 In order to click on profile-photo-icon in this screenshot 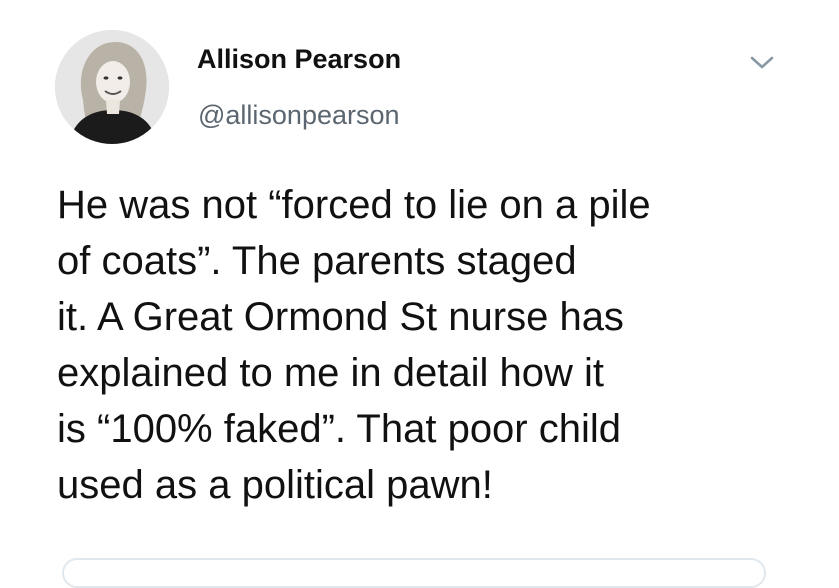, I will do `click(112, 87)`.